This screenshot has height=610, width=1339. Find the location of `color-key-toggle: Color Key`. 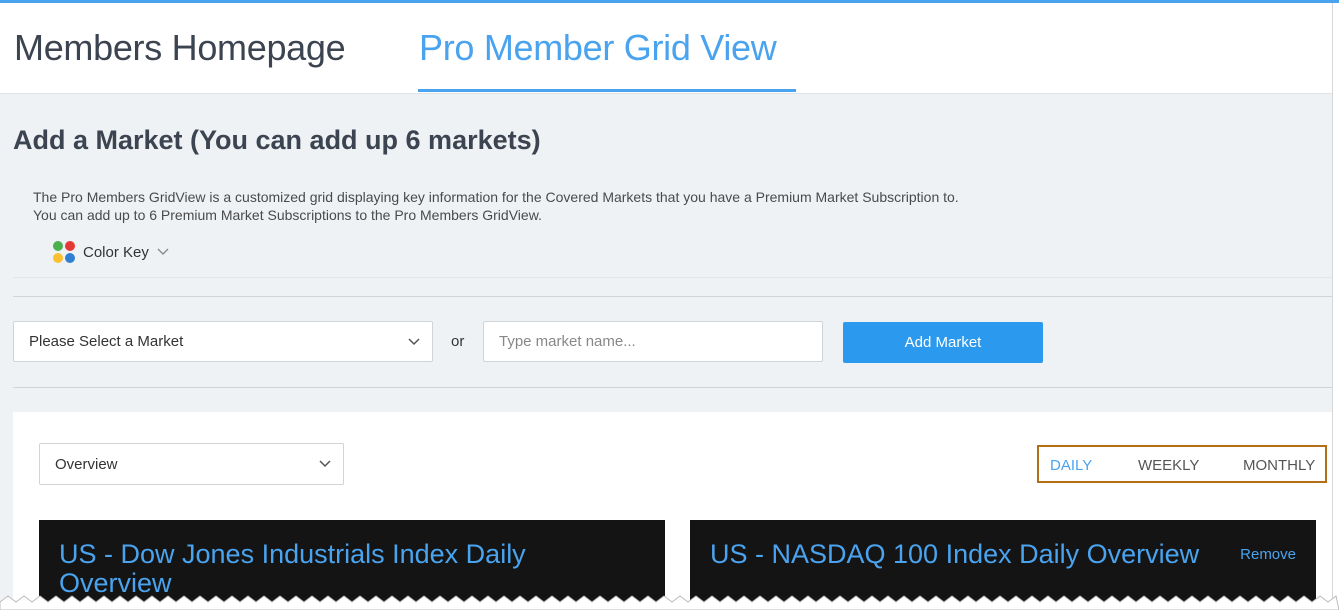

color-key-toggle: Color Key is located at coordinates (110, 252).